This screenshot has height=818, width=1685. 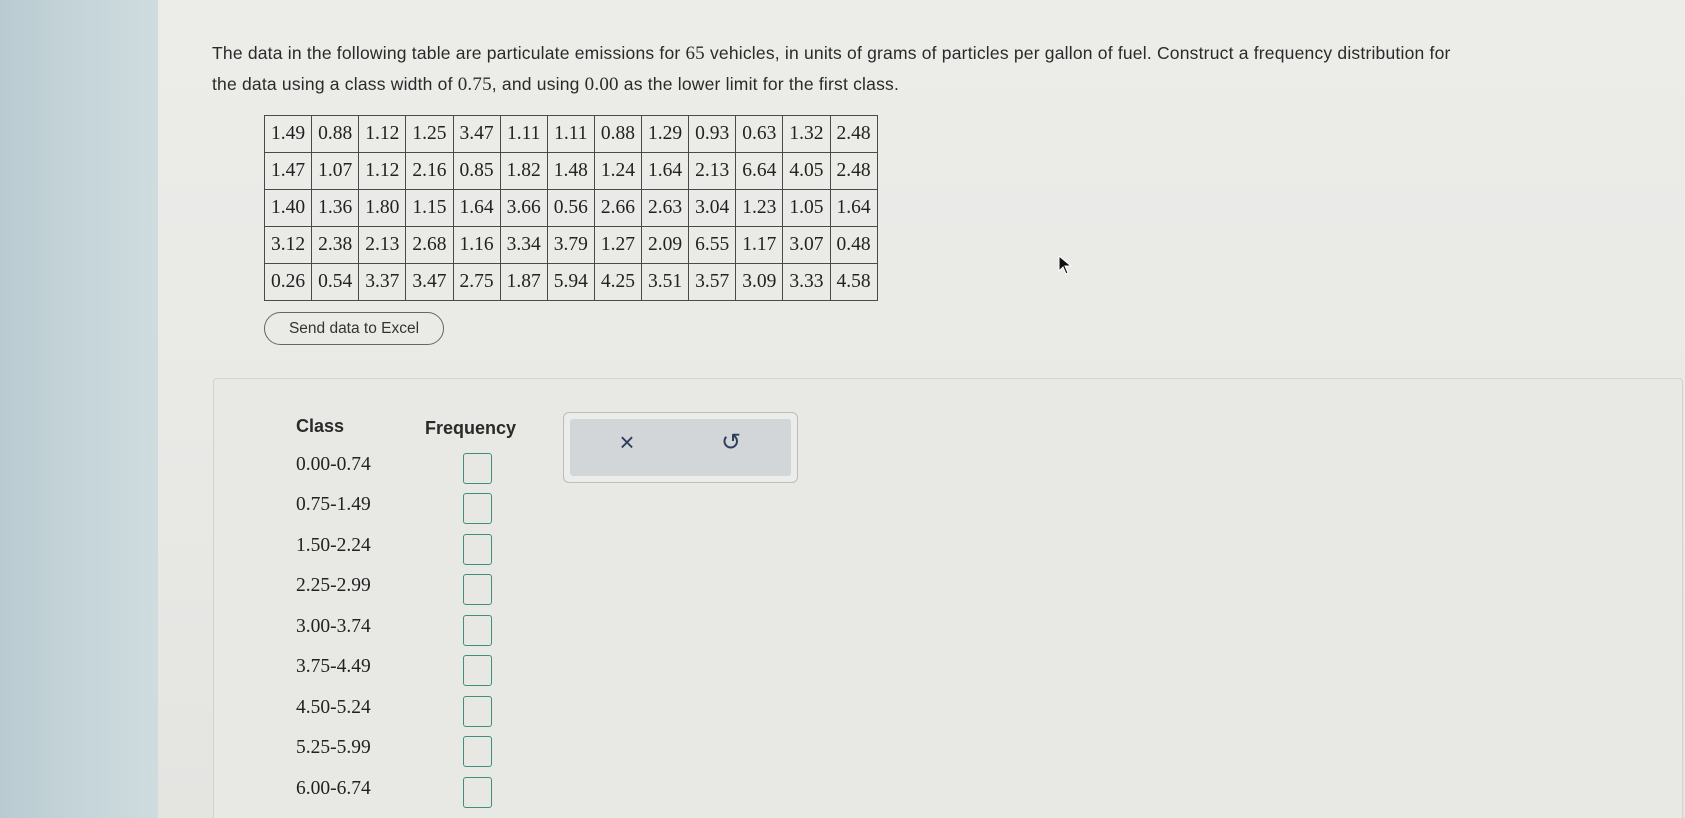 What do you see at coordinates (523, 208) in the screenshot?
I see `data-table-cell: 3.66` at bounding box center [523, 208].